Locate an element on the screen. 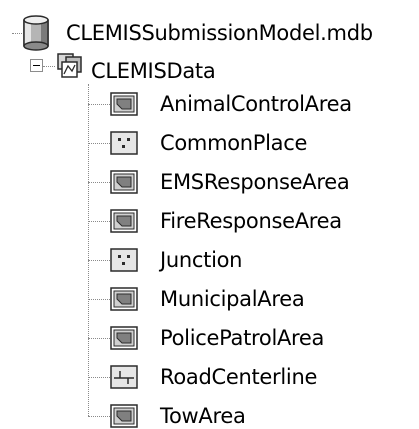 The width and height of the screenshot is (419, 429). feature-class-label: EMSResponseArea is located at coordinates (255, 182).